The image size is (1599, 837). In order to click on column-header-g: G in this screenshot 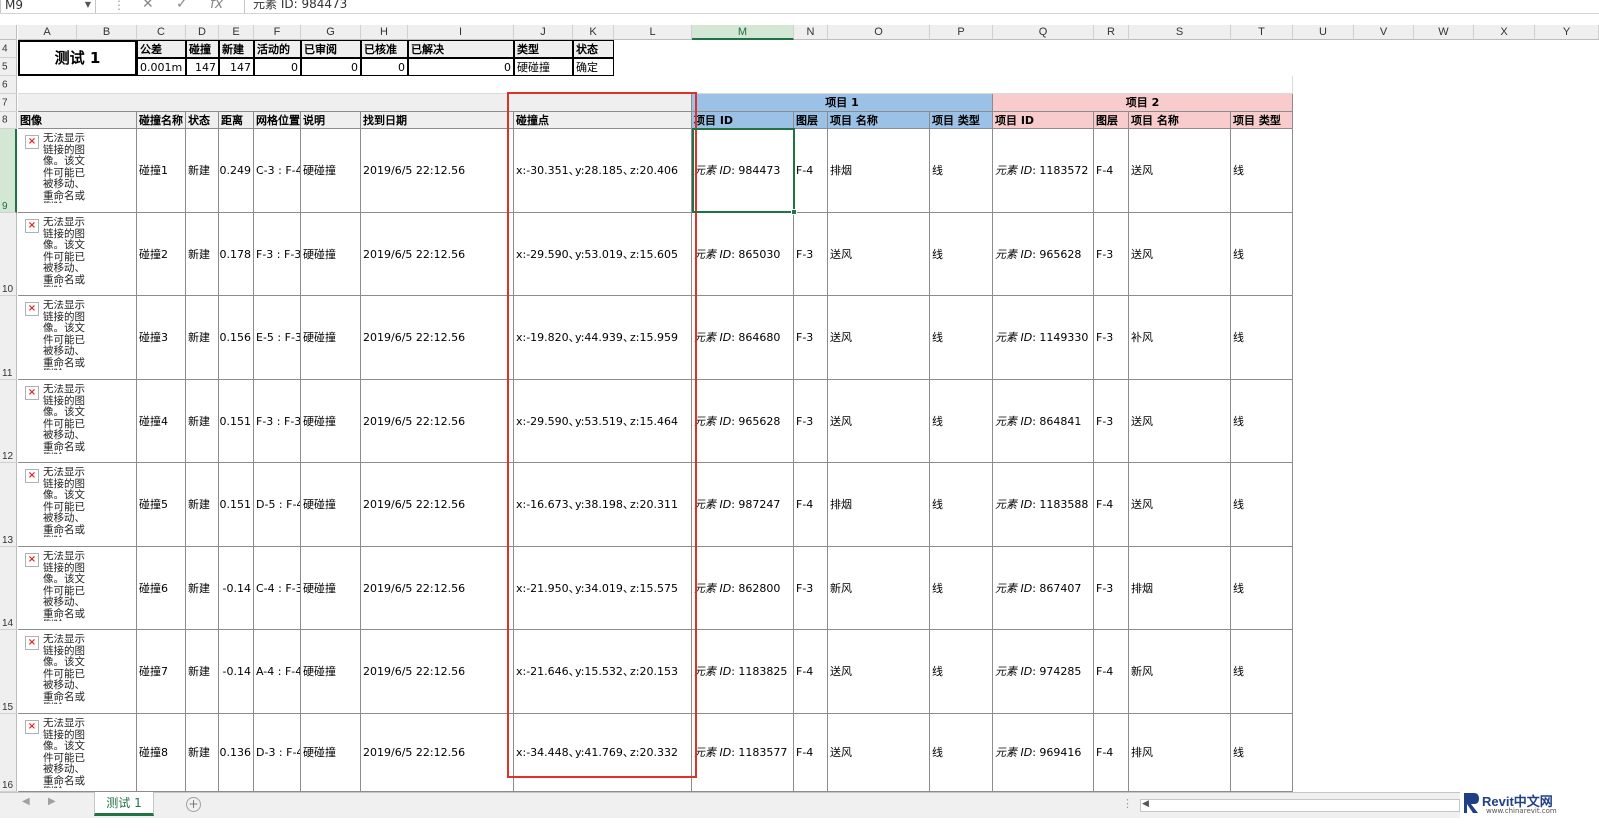, I will do `click(331, 32)`.